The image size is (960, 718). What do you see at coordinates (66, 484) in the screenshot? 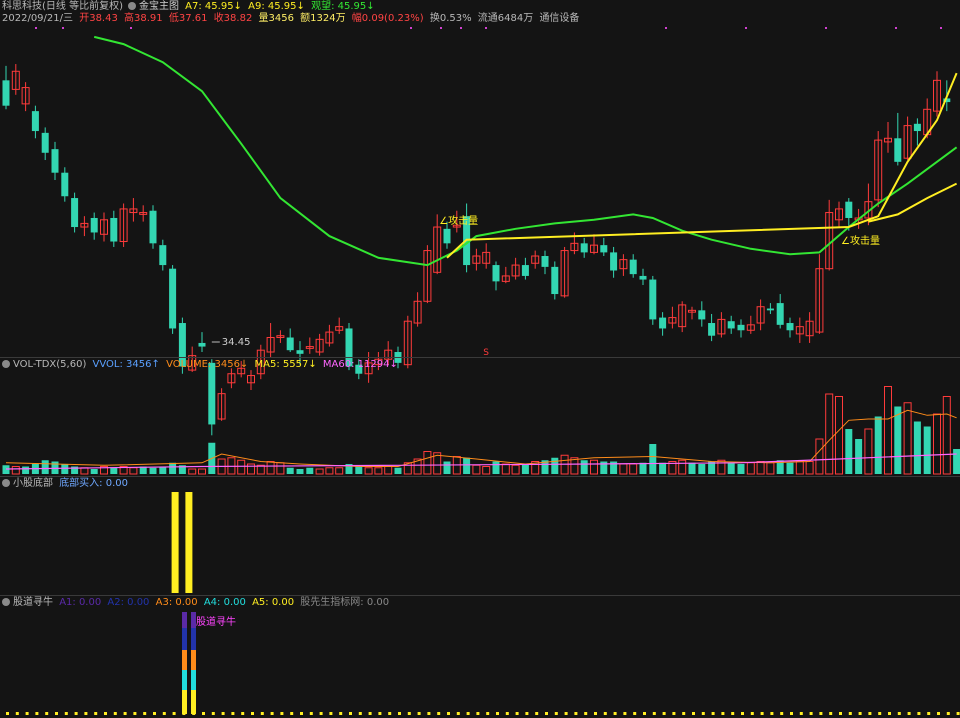
I see `xiaogu-panel-header: 小股底部 底部买入: 0.00` at bounding box center [66, 484].